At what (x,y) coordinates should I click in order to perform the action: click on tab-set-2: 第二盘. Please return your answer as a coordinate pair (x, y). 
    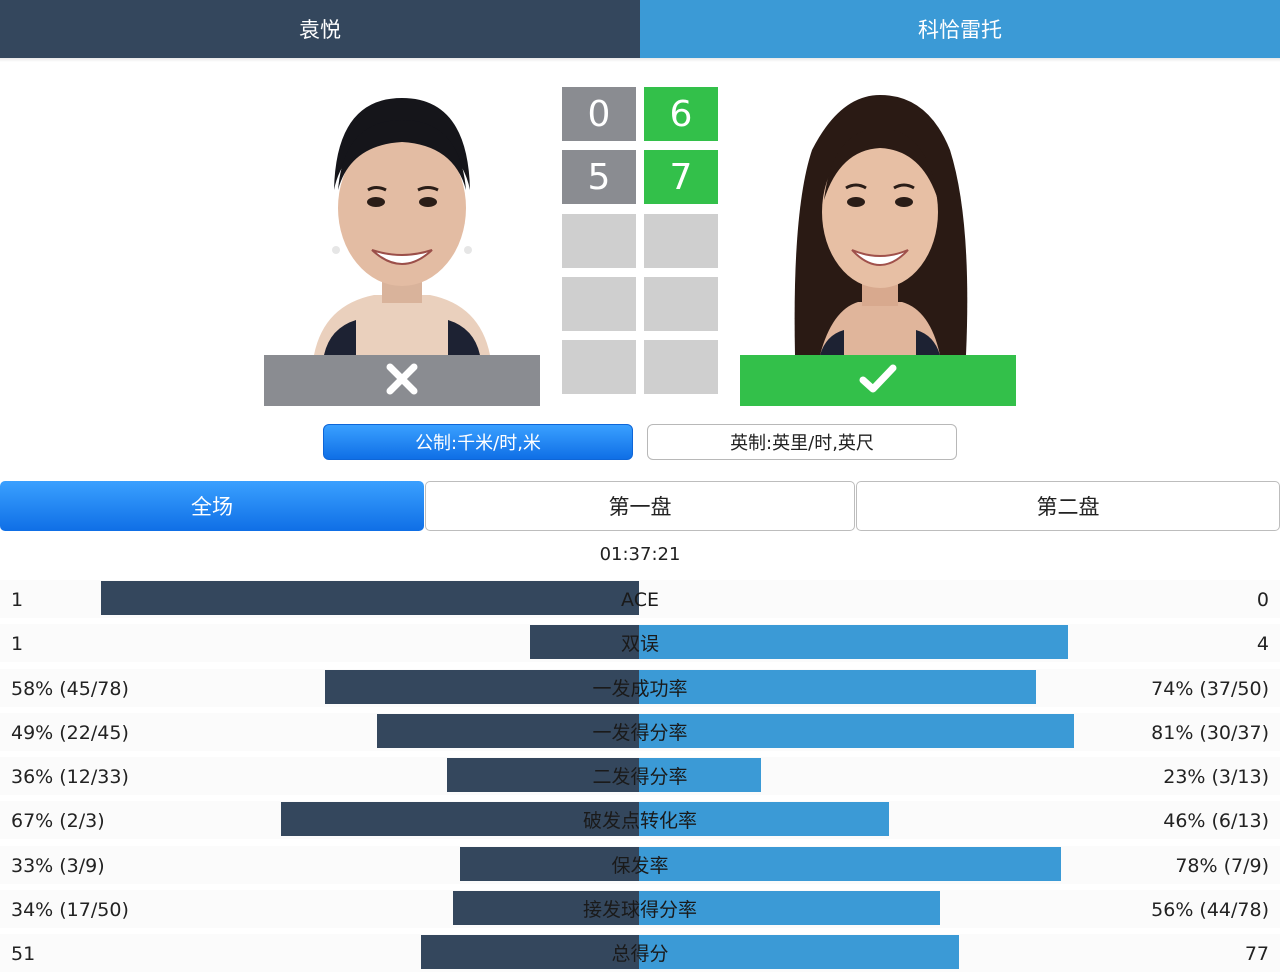
    Looking at the image, I should click on (1068, 506).